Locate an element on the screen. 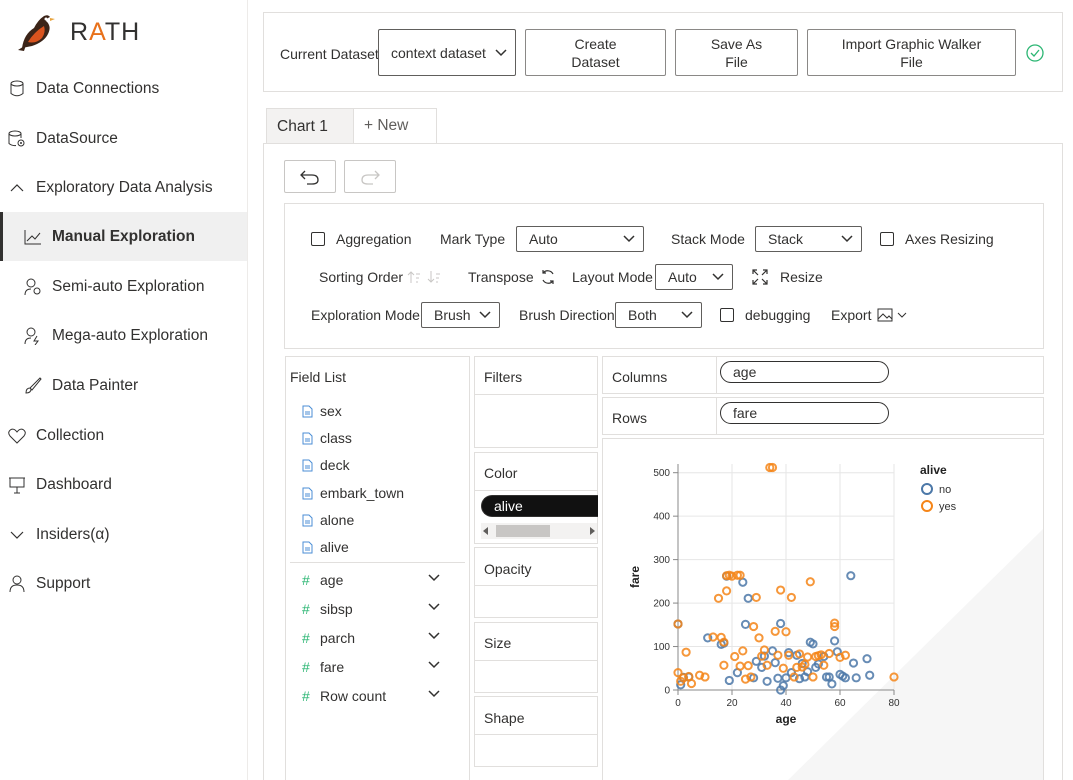 The height and width of the screenshot is (780, 1073). import-label: Import Graphic Walker File is located at coordinates (911, 52).